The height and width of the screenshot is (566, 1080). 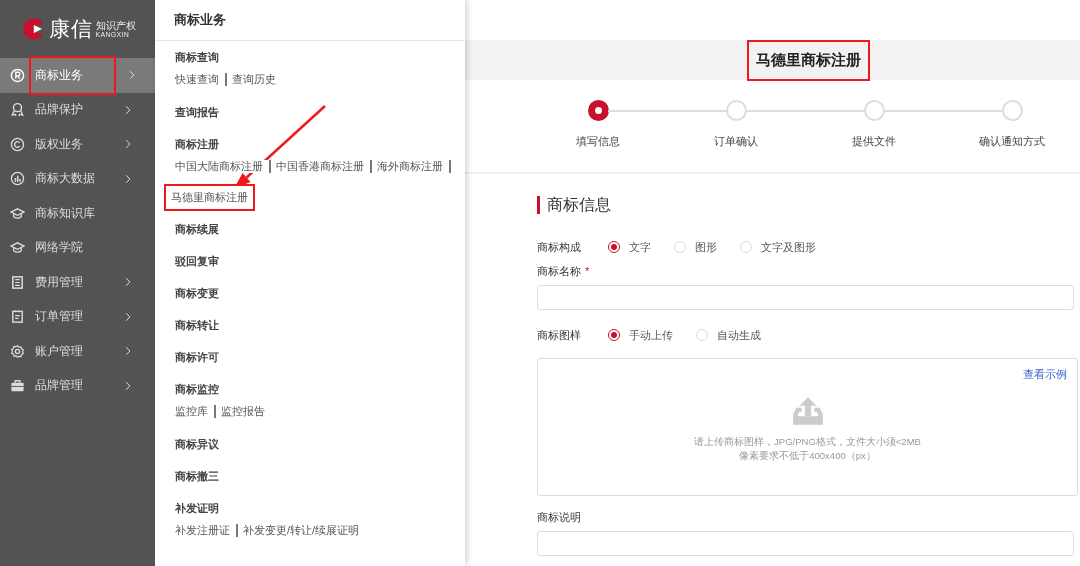 What do you see at coordinates (1012, 141) in the screenshot?
I see `step-label: 确认通知方式` at bounding box center [1012, 141].